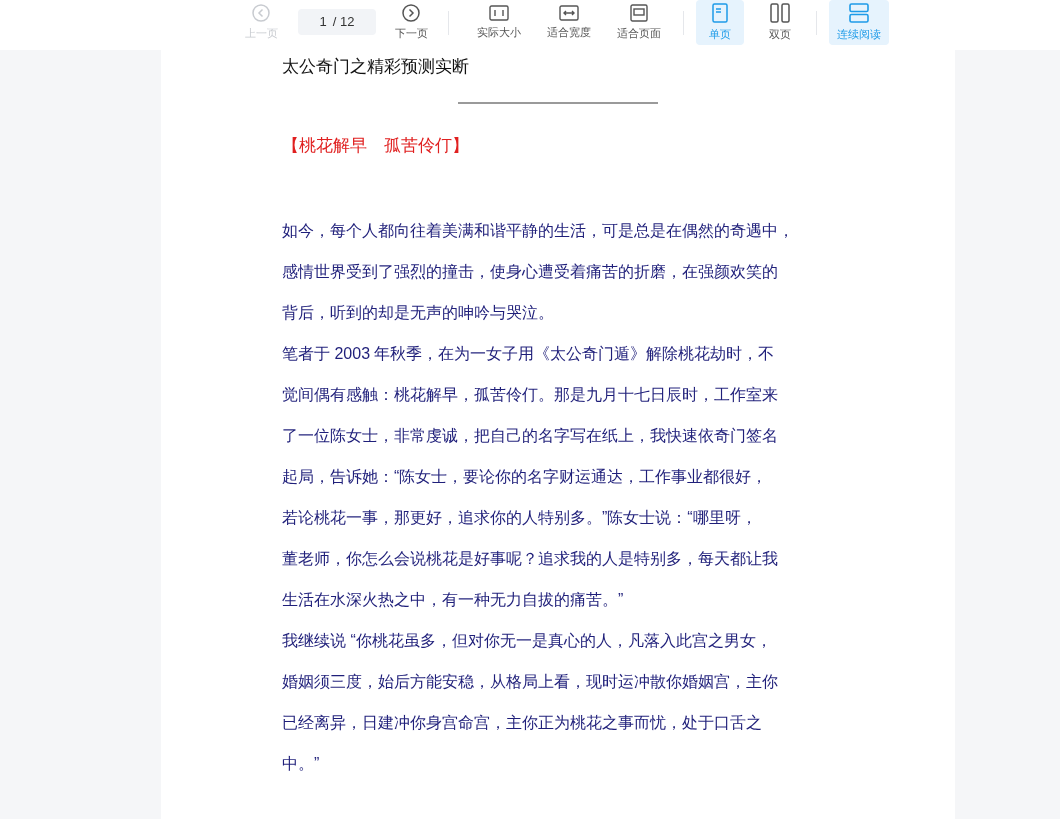 Image resolution: width=1060 pixels, height=819 pixels. Describe the element at coordinates (569, 22) in the screenshot. I see `zoom-button: 适合宽度` at that location.